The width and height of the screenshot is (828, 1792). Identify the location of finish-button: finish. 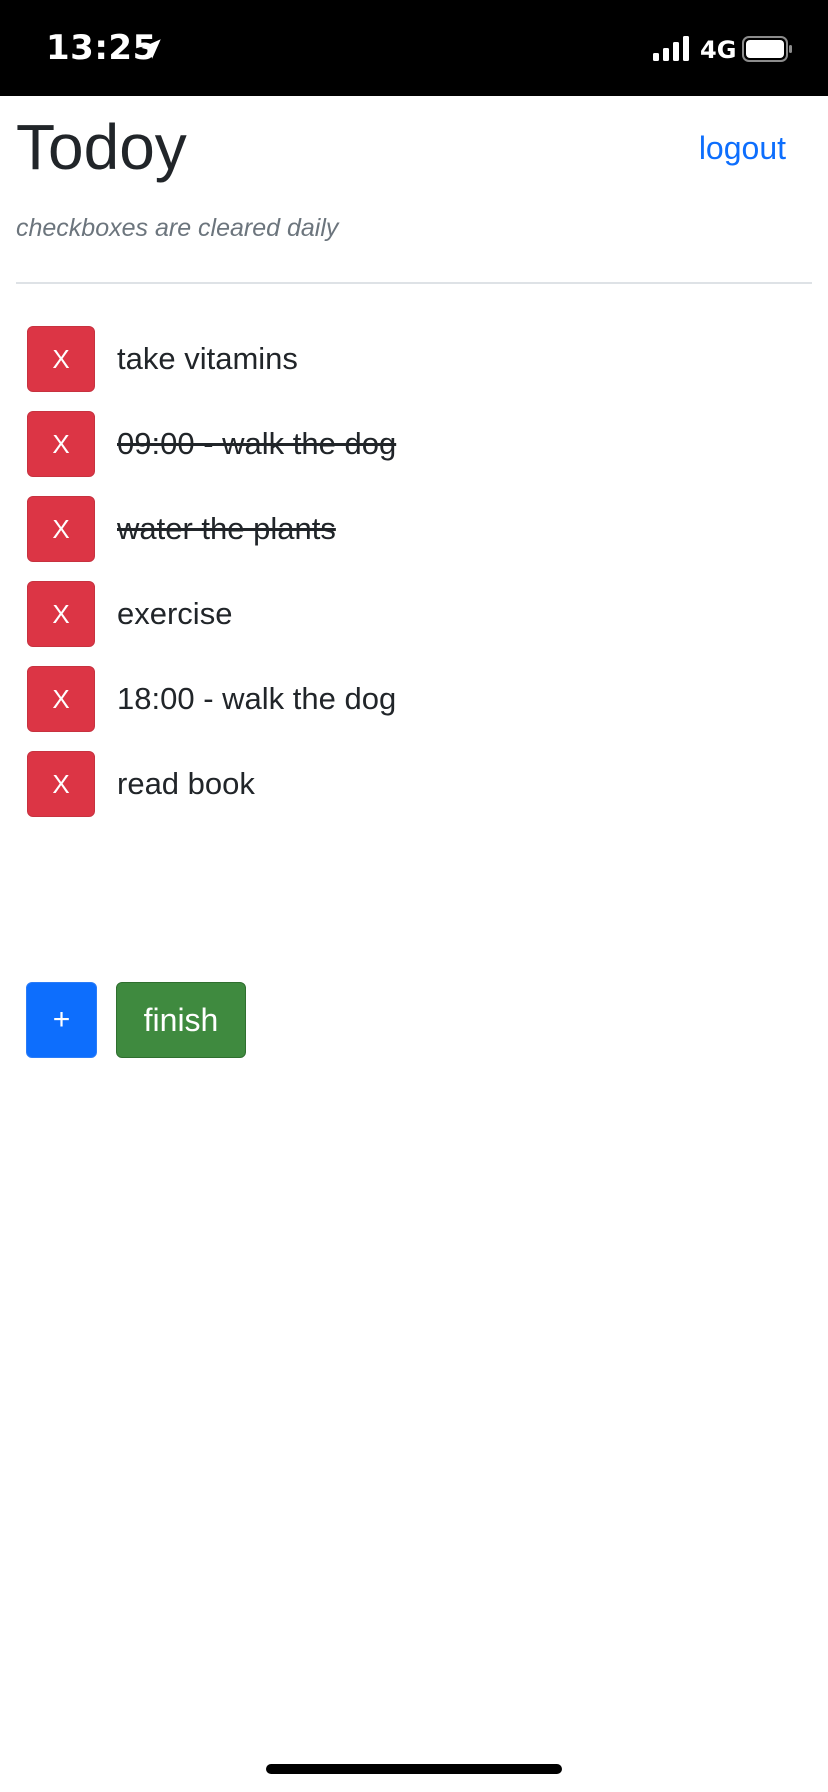
(181, 1020).